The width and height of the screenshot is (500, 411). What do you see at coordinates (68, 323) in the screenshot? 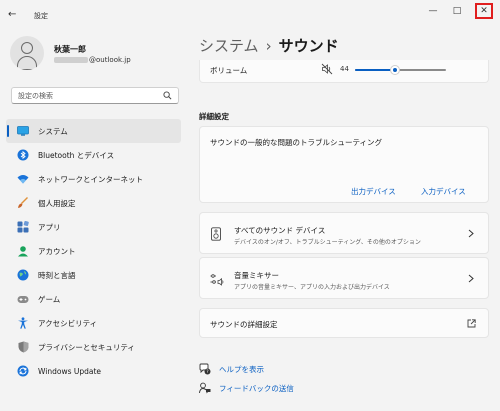
I see `sidebar-item-label: アクセシビリティ` at bounding box center [68, 323].